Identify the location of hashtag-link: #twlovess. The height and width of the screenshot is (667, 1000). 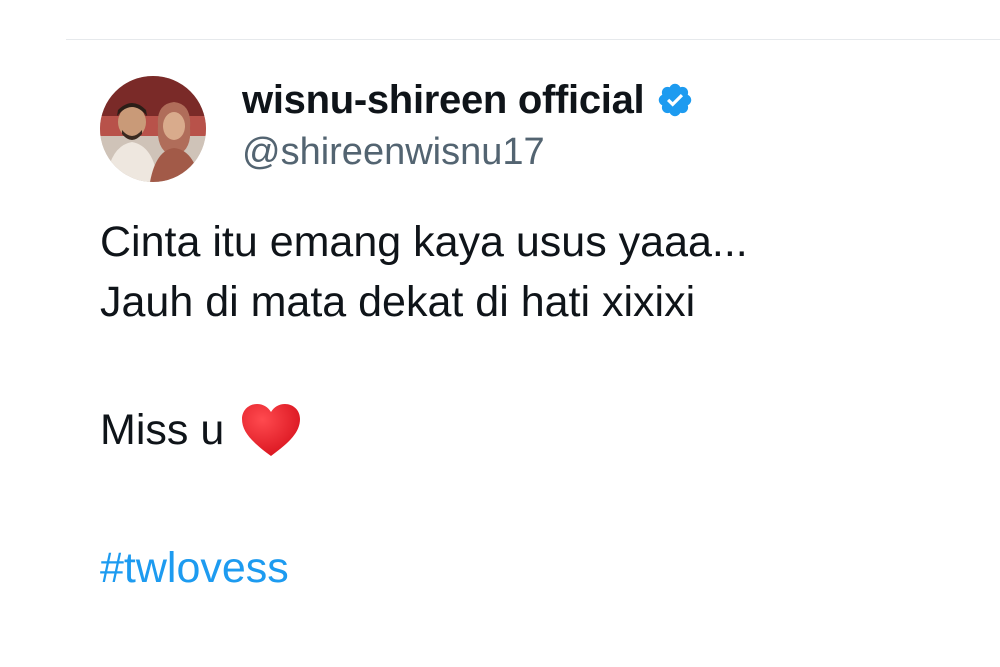
(530, 568).